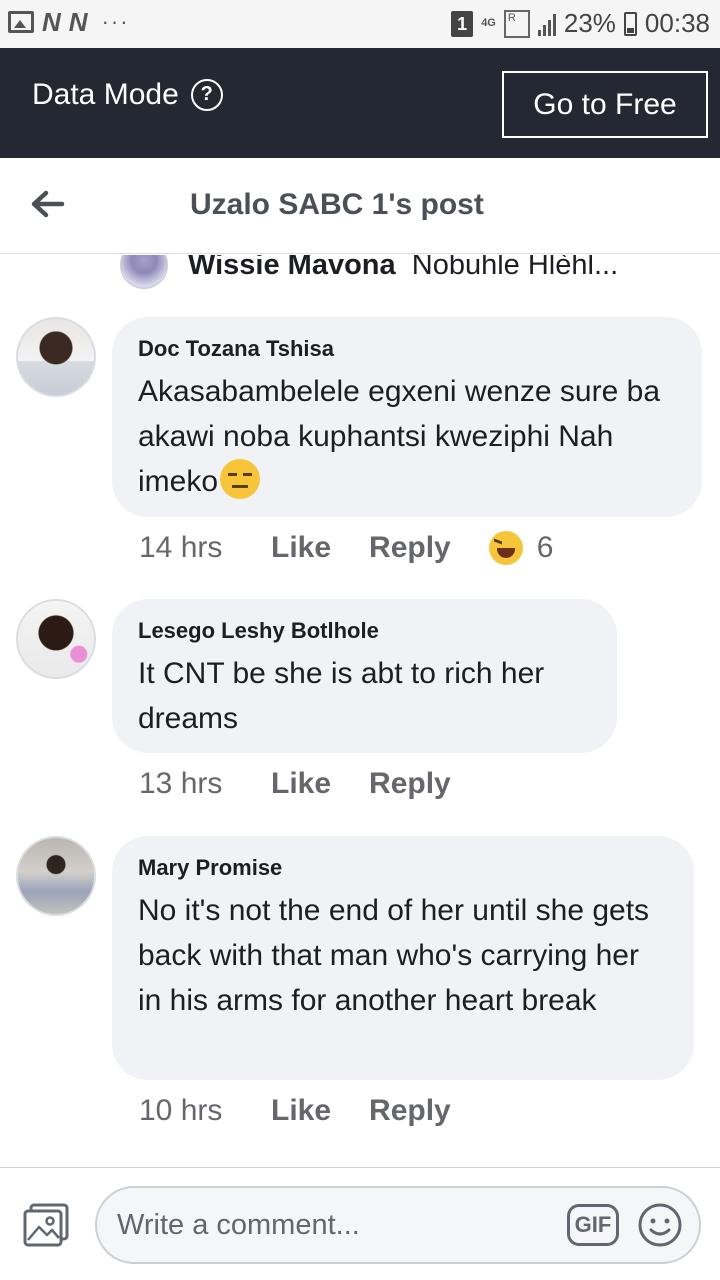 The width and height of the screenshot is (720, 1280). What do you see at coordinates (605, 104) in the screenshot?
I see `go-to-free-button: Go to Free` at bounding box center [605, 104].